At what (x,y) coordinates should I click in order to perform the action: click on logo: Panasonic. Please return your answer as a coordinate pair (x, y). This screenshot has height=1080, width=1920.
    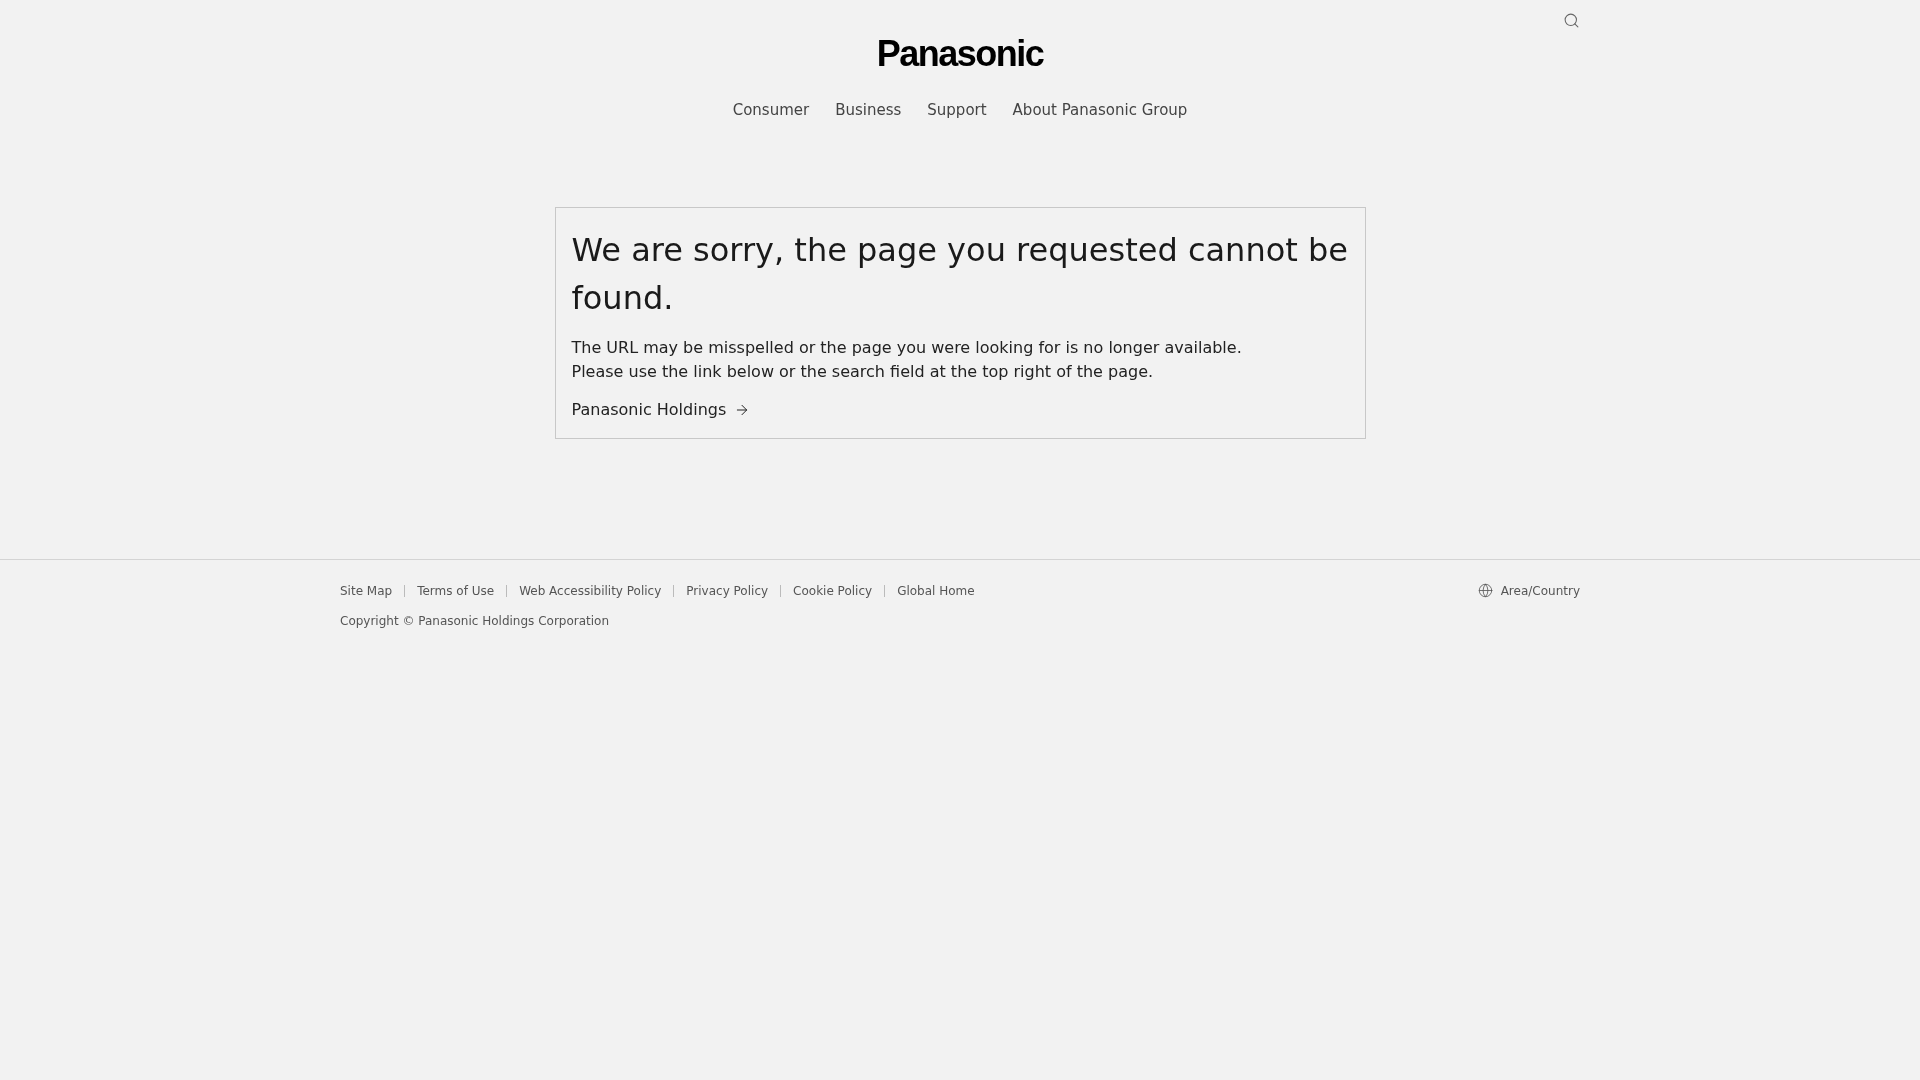
    Looking at the image, I should click on (960, 54).